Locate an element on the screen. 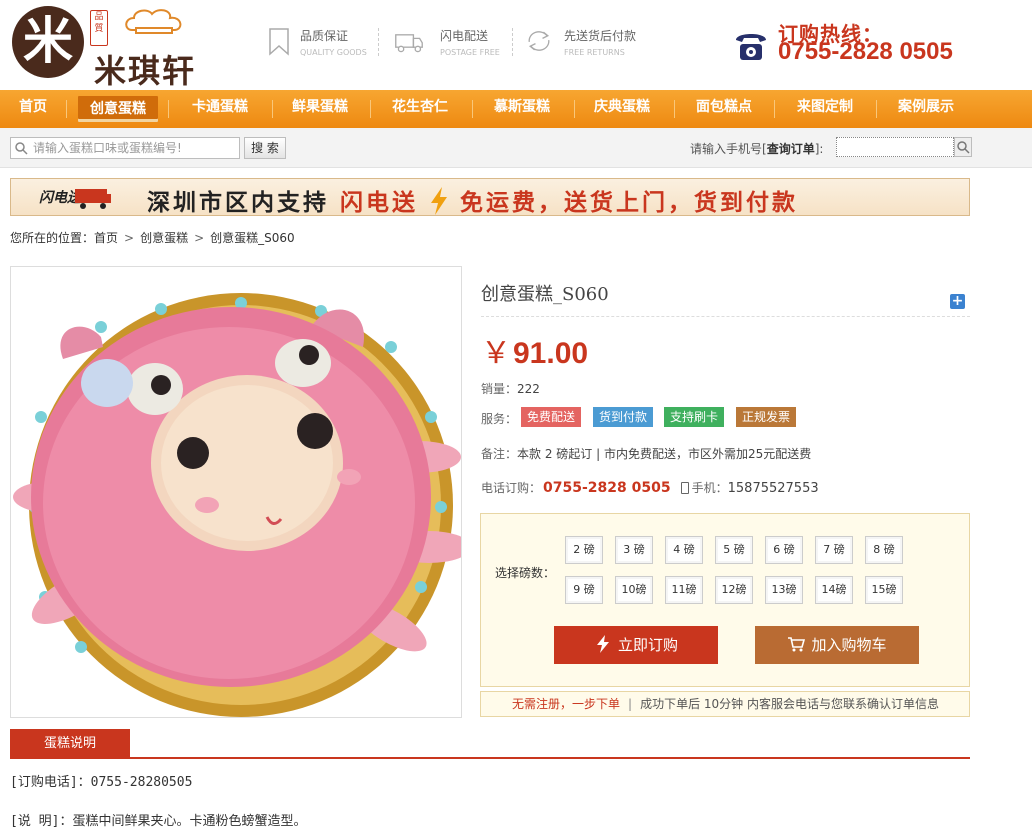 The image size is (1032, 838). lightning-icon is located at coordinates (602, 644).